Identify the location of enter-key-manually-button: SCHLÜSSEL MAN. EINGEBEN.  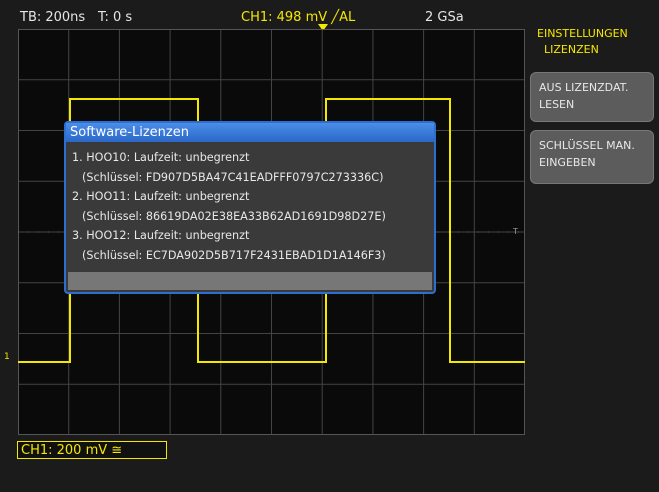
(592, 157).